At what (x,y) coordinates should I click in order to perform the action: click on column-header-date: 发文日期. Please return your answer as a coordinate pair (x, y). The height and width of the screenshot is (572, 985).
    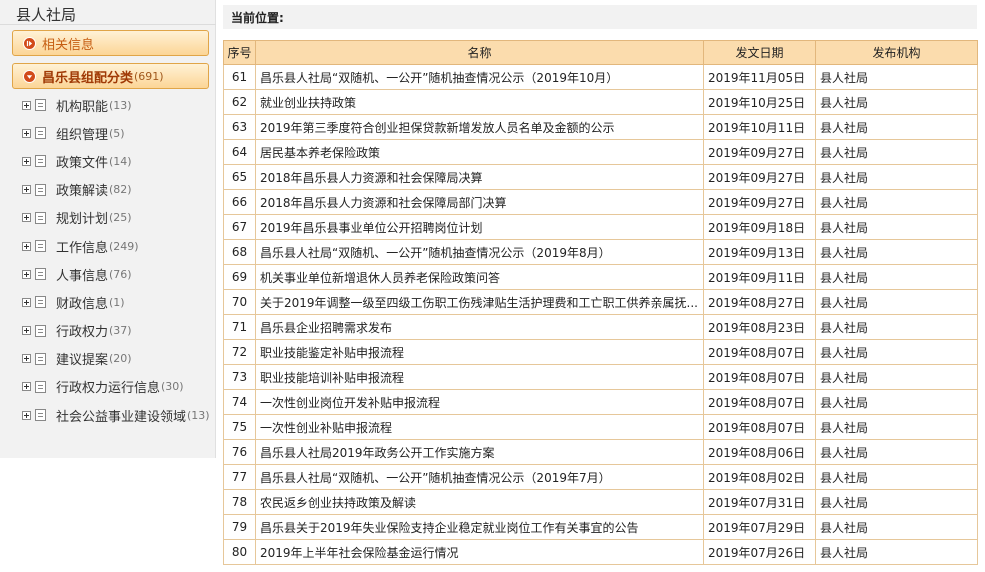
    Looking at the image, I should click on (759, 52).